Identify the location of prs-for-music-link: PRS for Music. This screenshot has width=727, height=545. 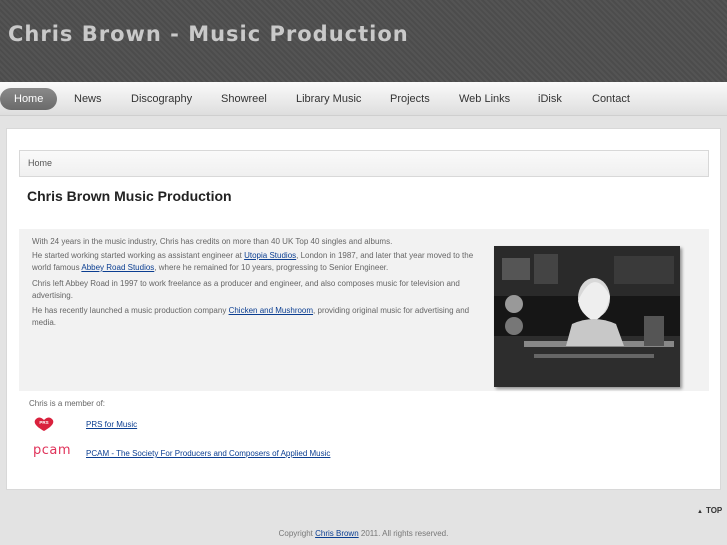
(111, 424).